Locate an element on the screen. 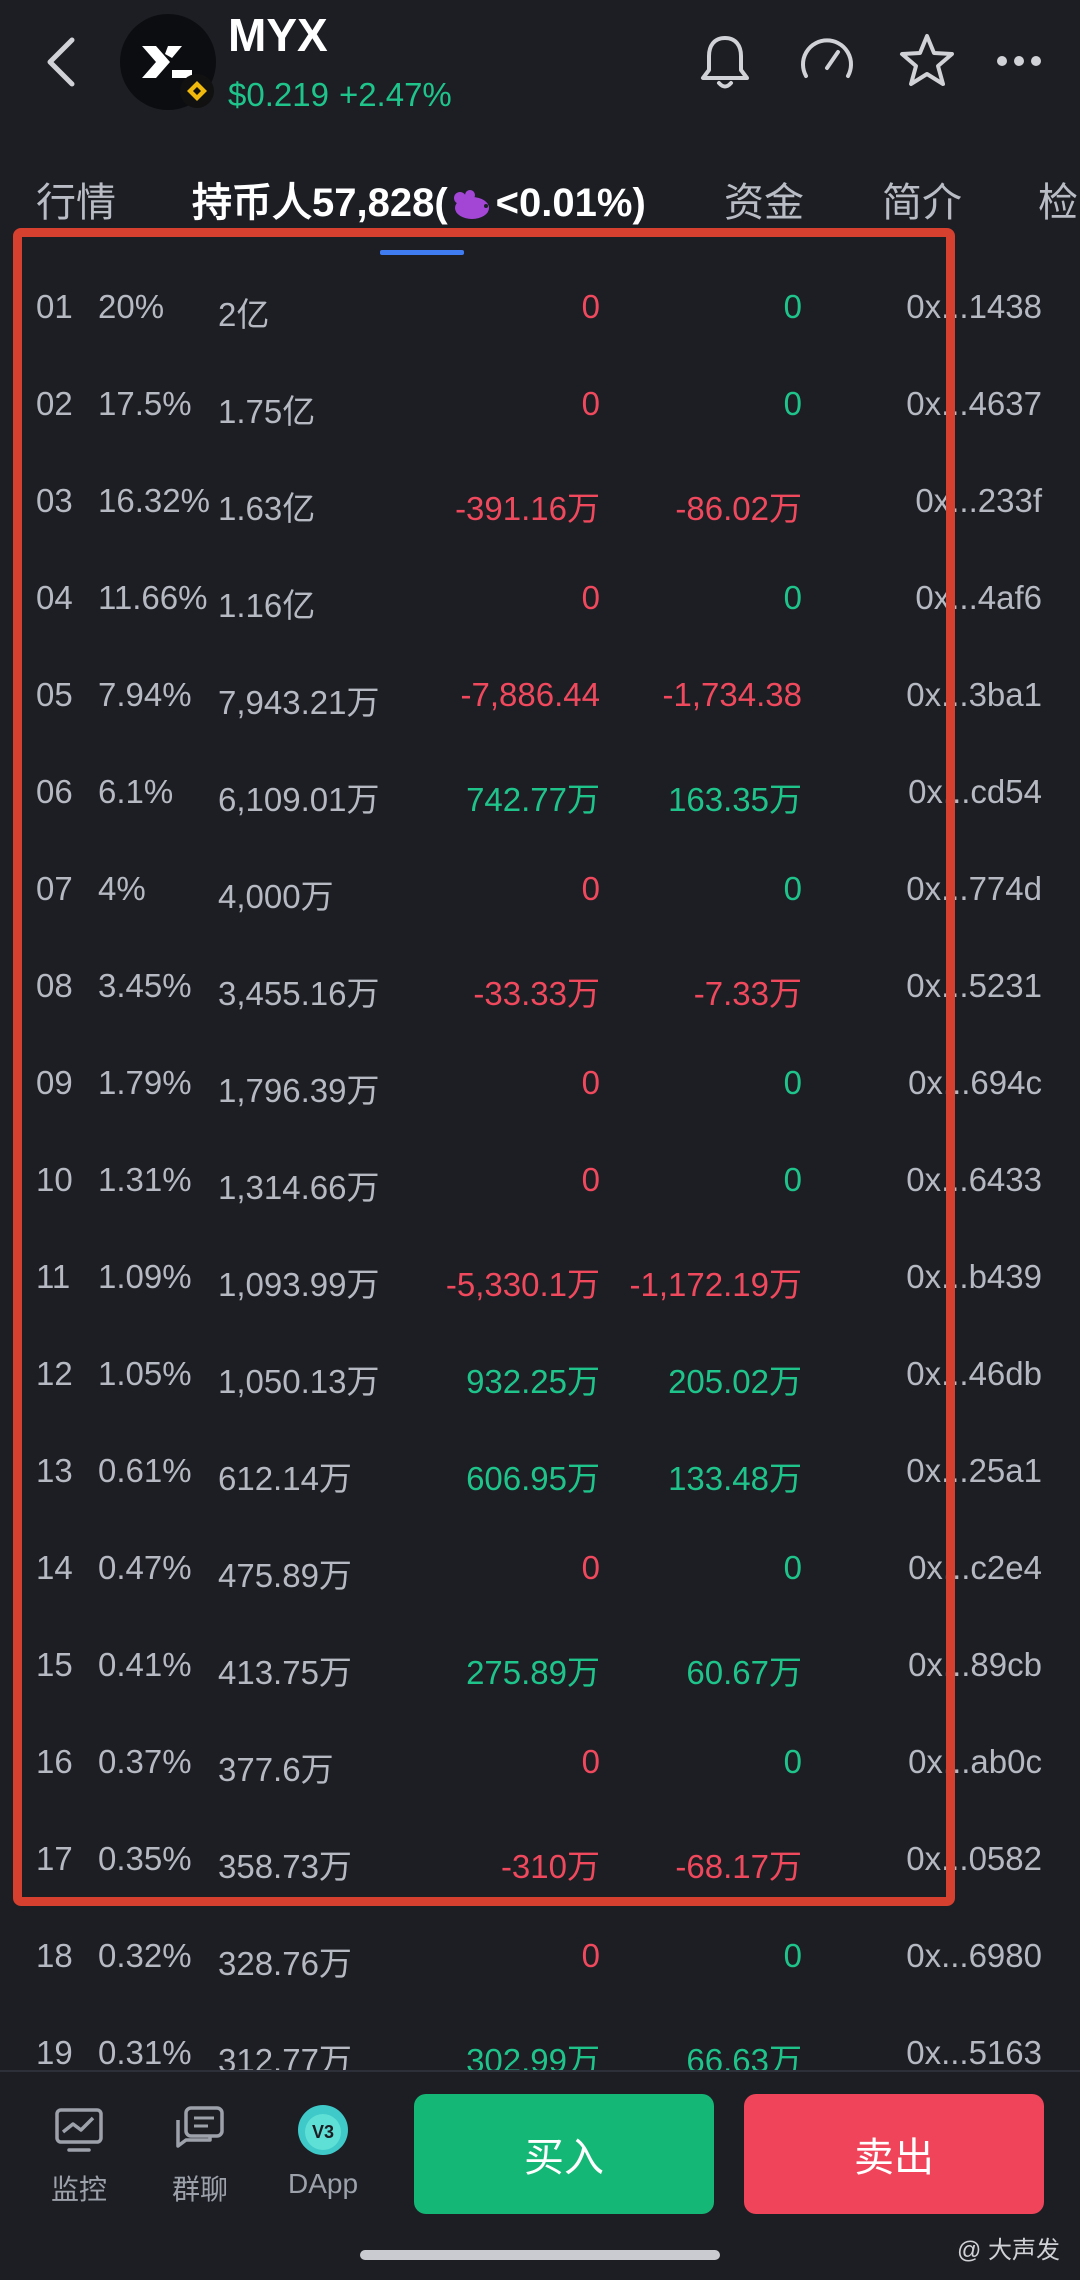 This screenshot has width=1080, height=2280. holder-rank: 09 is located at coordinates (54, 1082).